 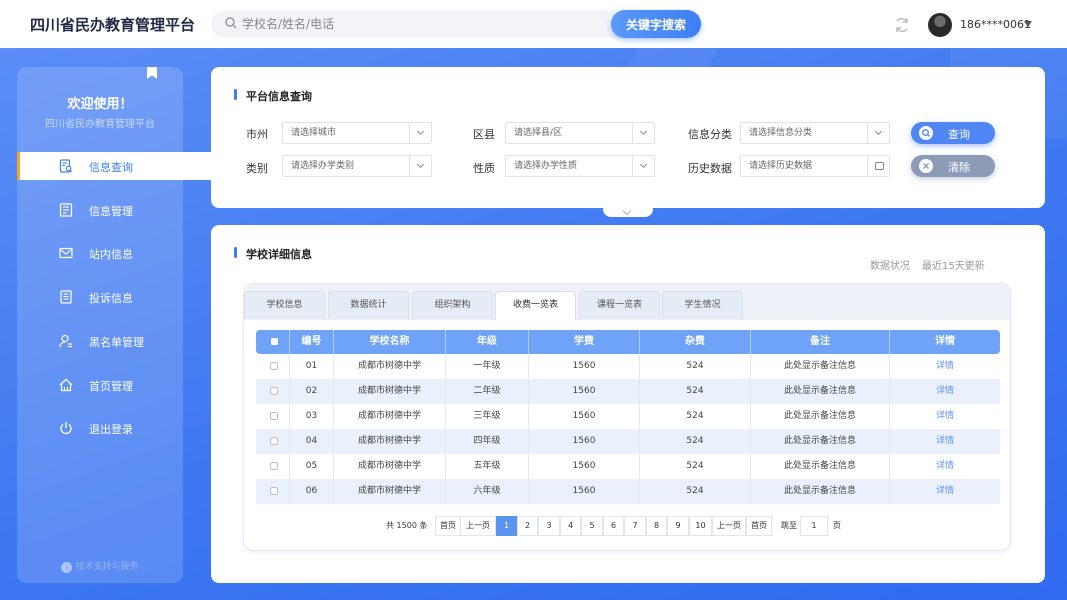 I want to click on category-label: 类别, so click(x=257, y=168).